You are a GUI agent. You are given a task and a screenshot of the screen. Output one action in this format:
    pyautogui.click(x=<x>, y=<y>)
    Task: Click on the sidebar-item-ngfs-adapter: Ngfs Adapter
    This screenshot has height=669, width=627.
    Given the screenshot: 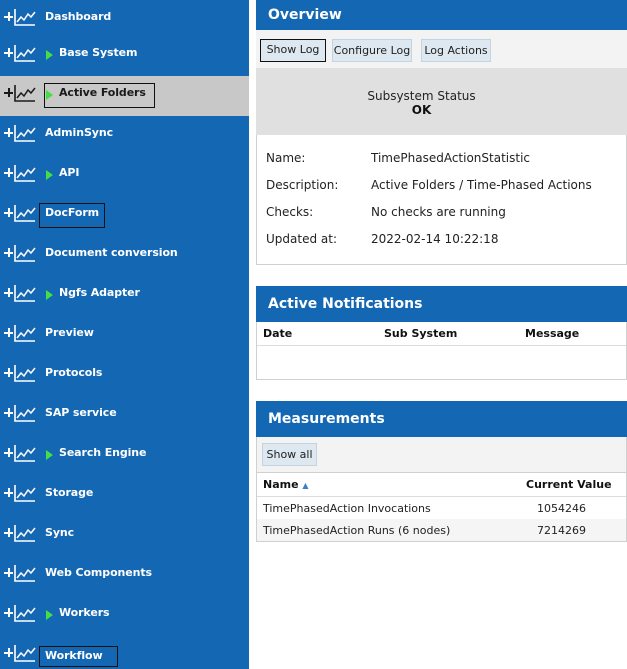 What is the action you would take?
    pyautogui.click(x=124, y=296)
    